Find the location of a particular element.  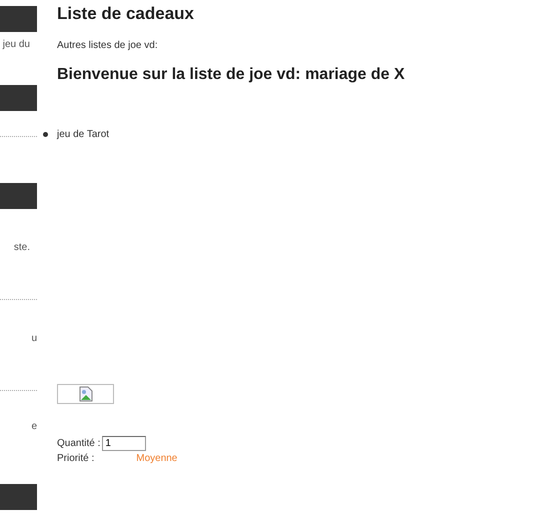

welcome-heading: Bienvenue sur la liste de joe vd: mariage de X is located at coordinates (231, 75).